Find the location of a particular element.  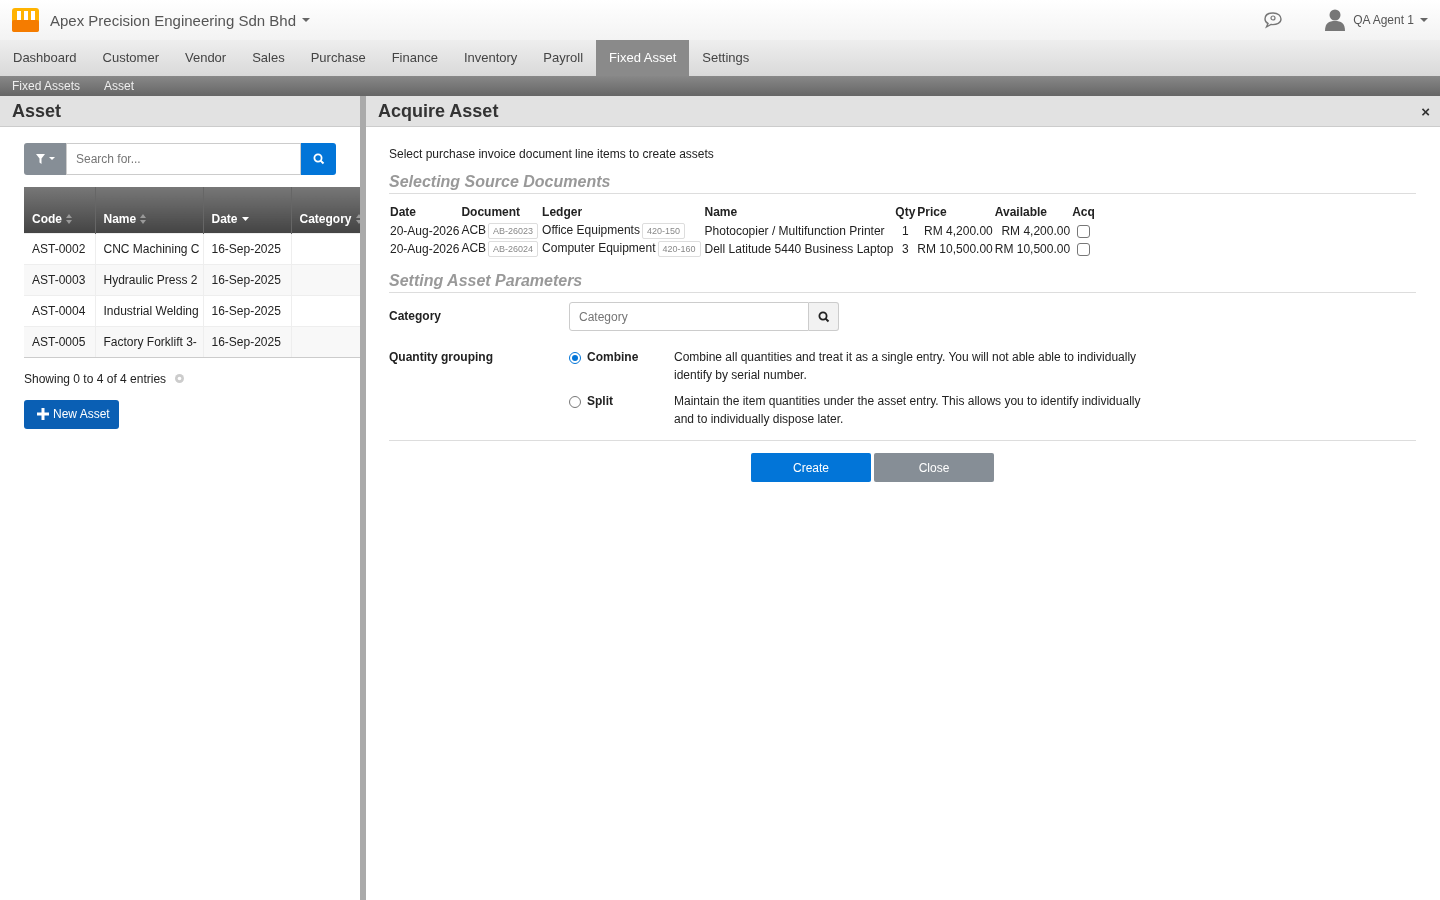

table-cell: Industrial Welding is located at coordinates (149, 310).